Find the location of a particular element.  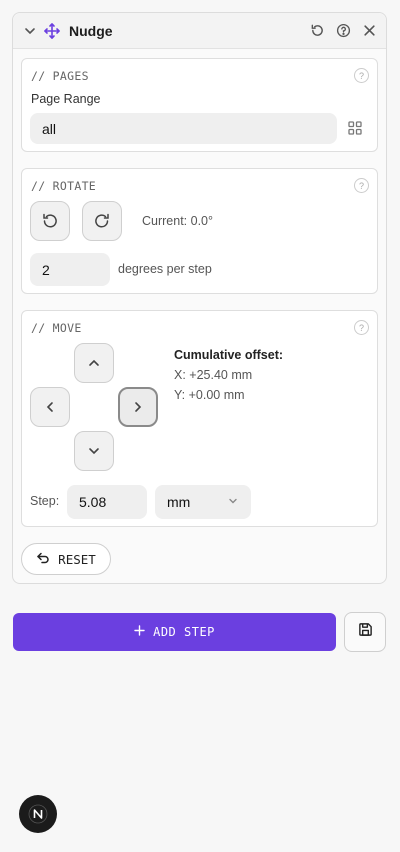

grid-icon is located at coordinates (355, 130).